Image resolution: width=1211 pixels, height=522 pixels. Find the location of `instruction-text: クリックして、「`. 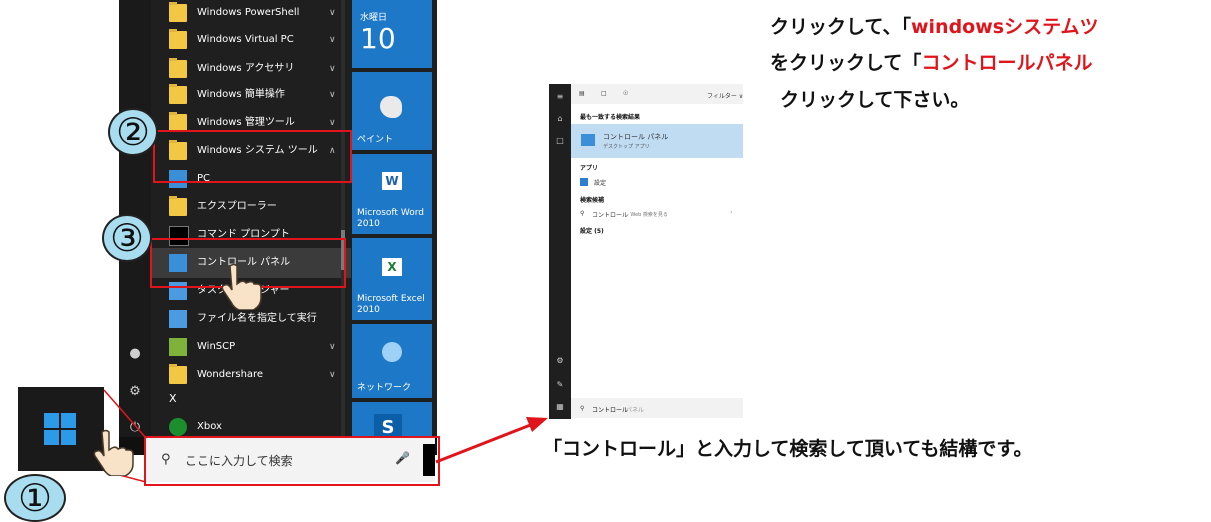

instruction-text: クリックして、「 is located at coordinates (840, 27).